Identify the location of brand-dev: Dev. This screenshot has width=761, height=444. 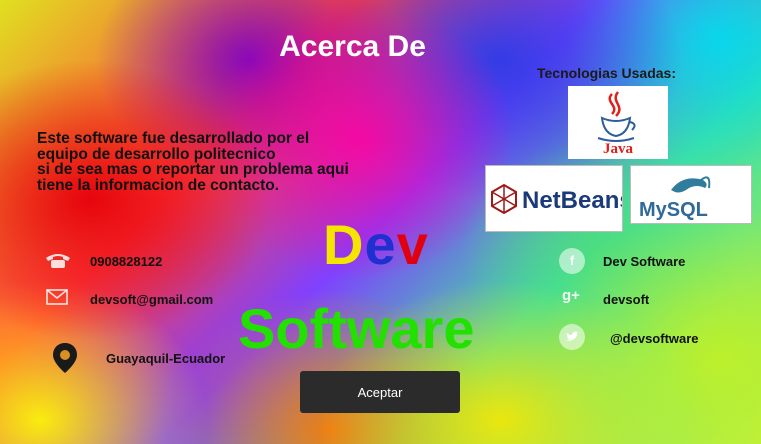
(376, 244).